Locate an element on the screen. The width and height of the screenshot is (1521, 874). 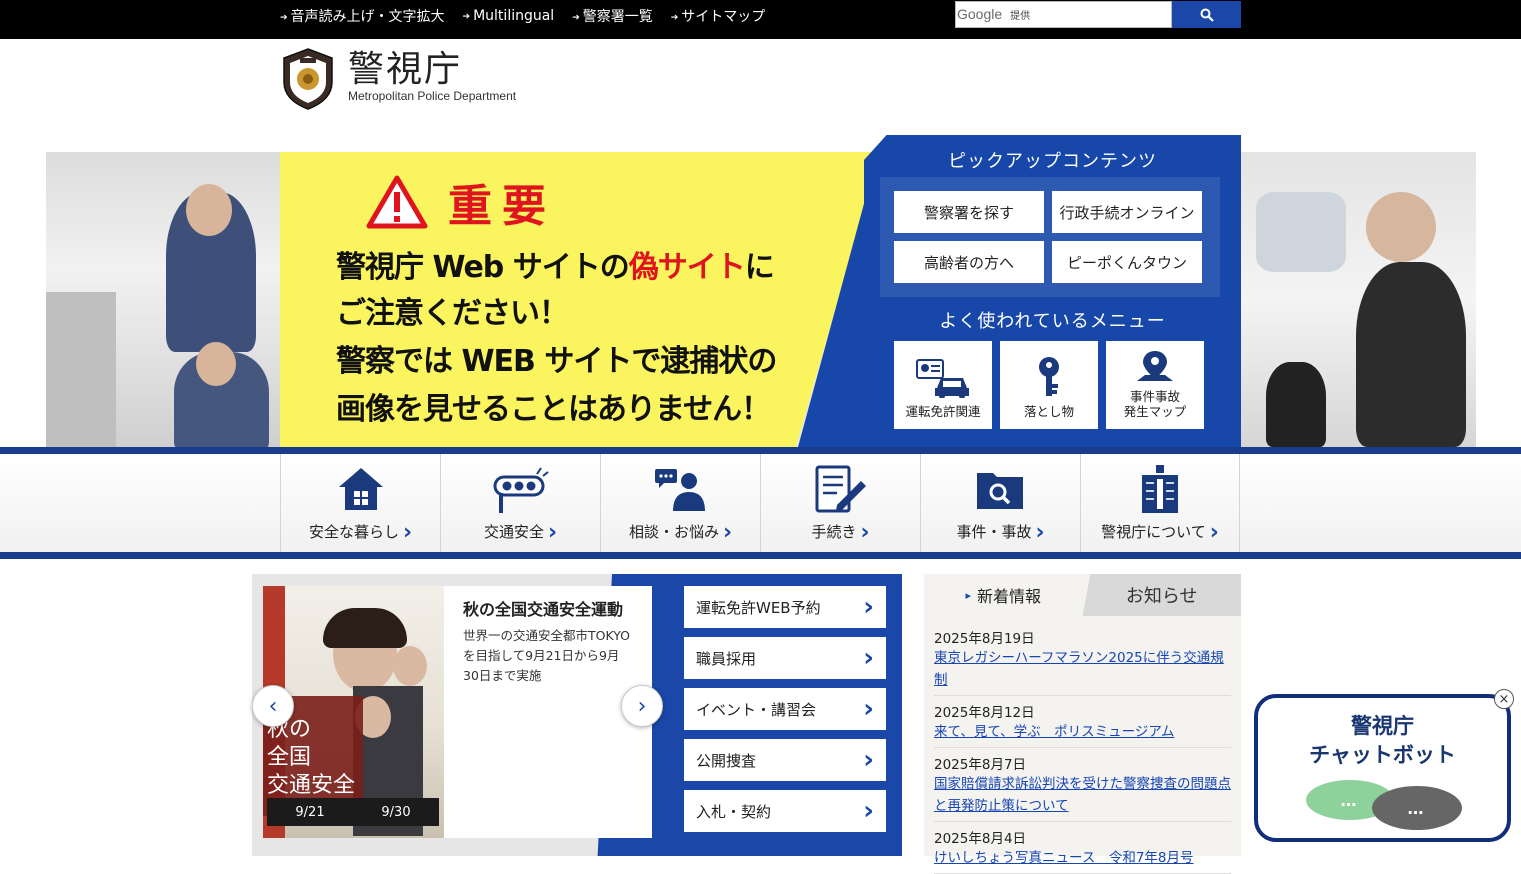
building-icon is located at coordinates (1160, 489).